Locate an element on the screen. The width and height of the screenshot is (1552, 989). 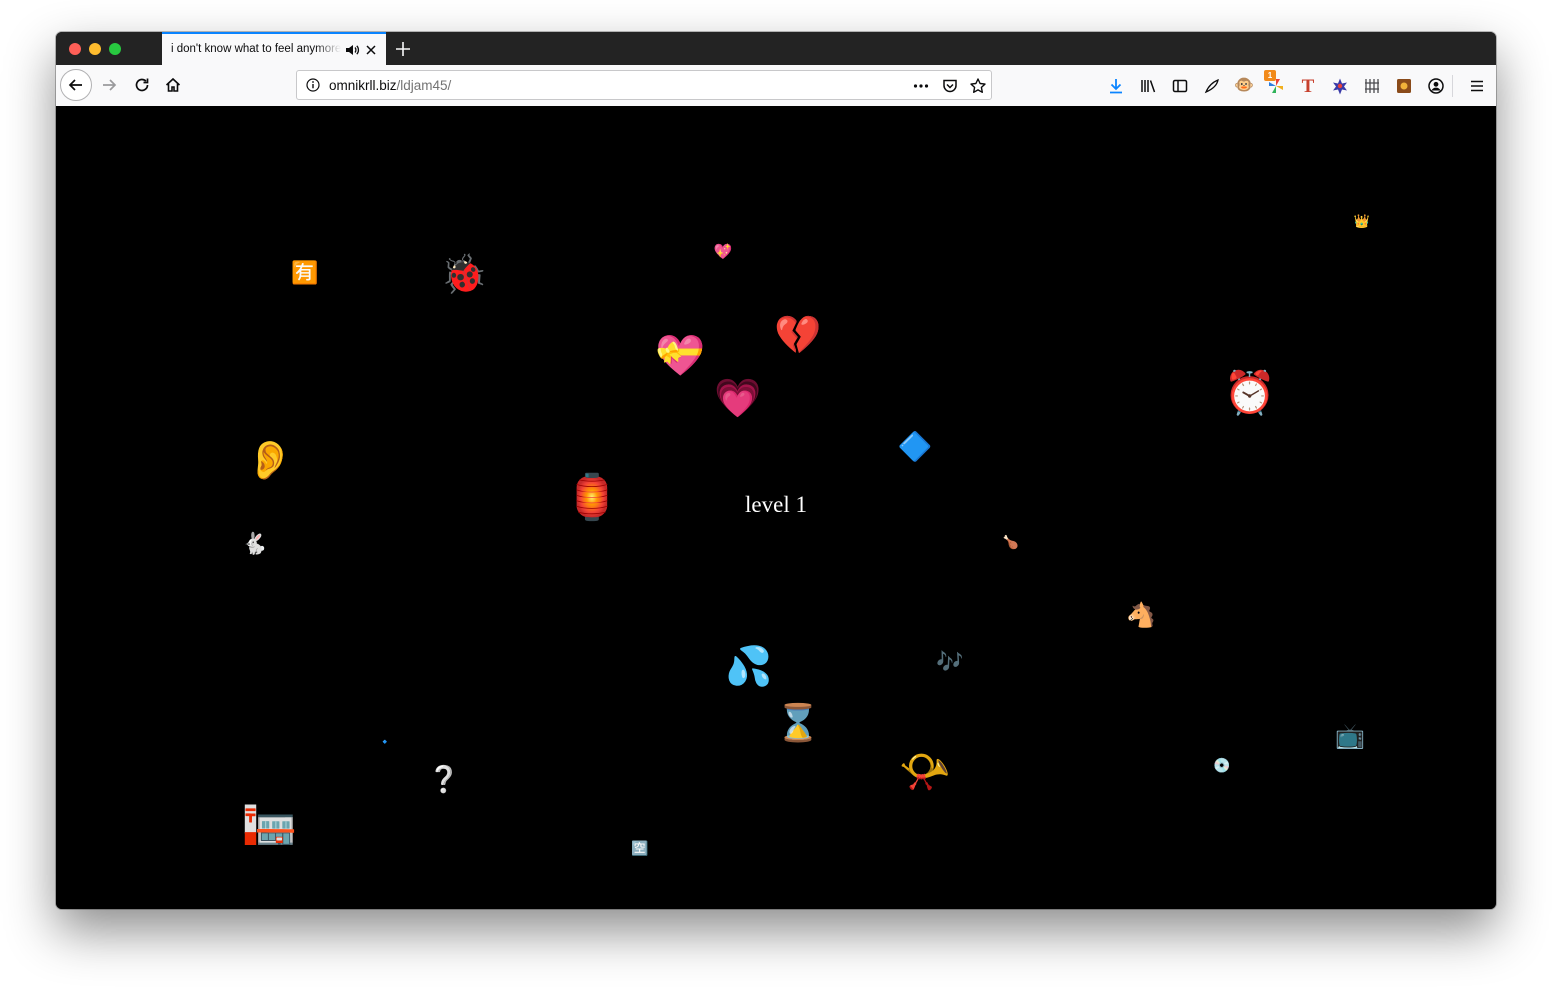
extension-pinwheel-icon is located at coordinates (1276, 86).